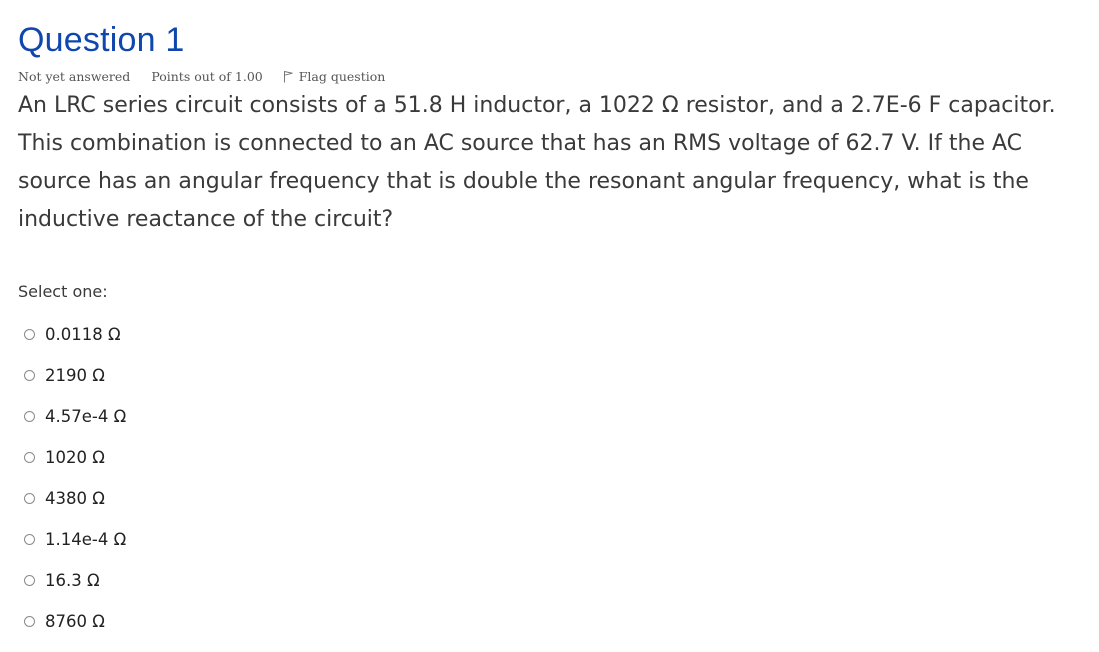 This screenshot has height=652, width=1099. I want to click on answer-option-2: 2190 Ω, so click(556, 375).